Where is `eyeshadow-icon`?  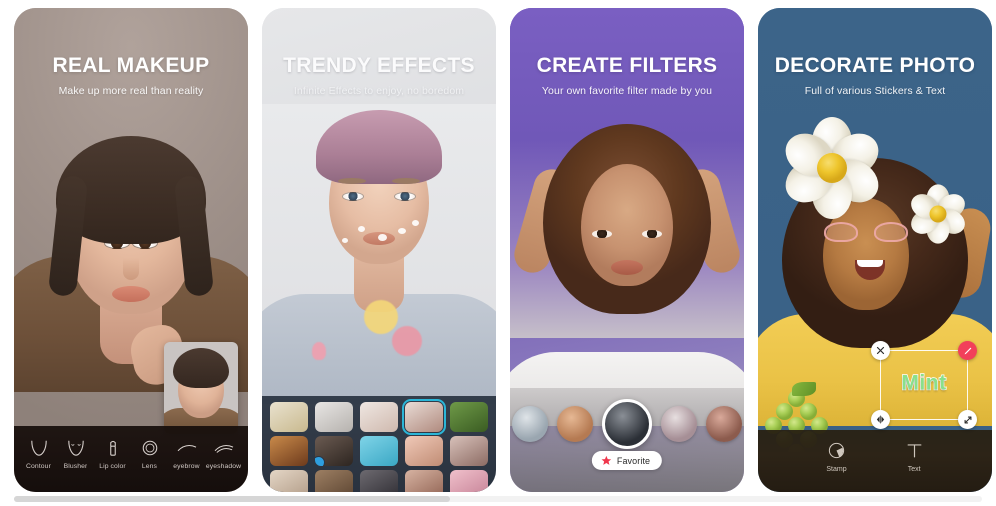
eyeshadow-icon is located at coordinates (223, 448).